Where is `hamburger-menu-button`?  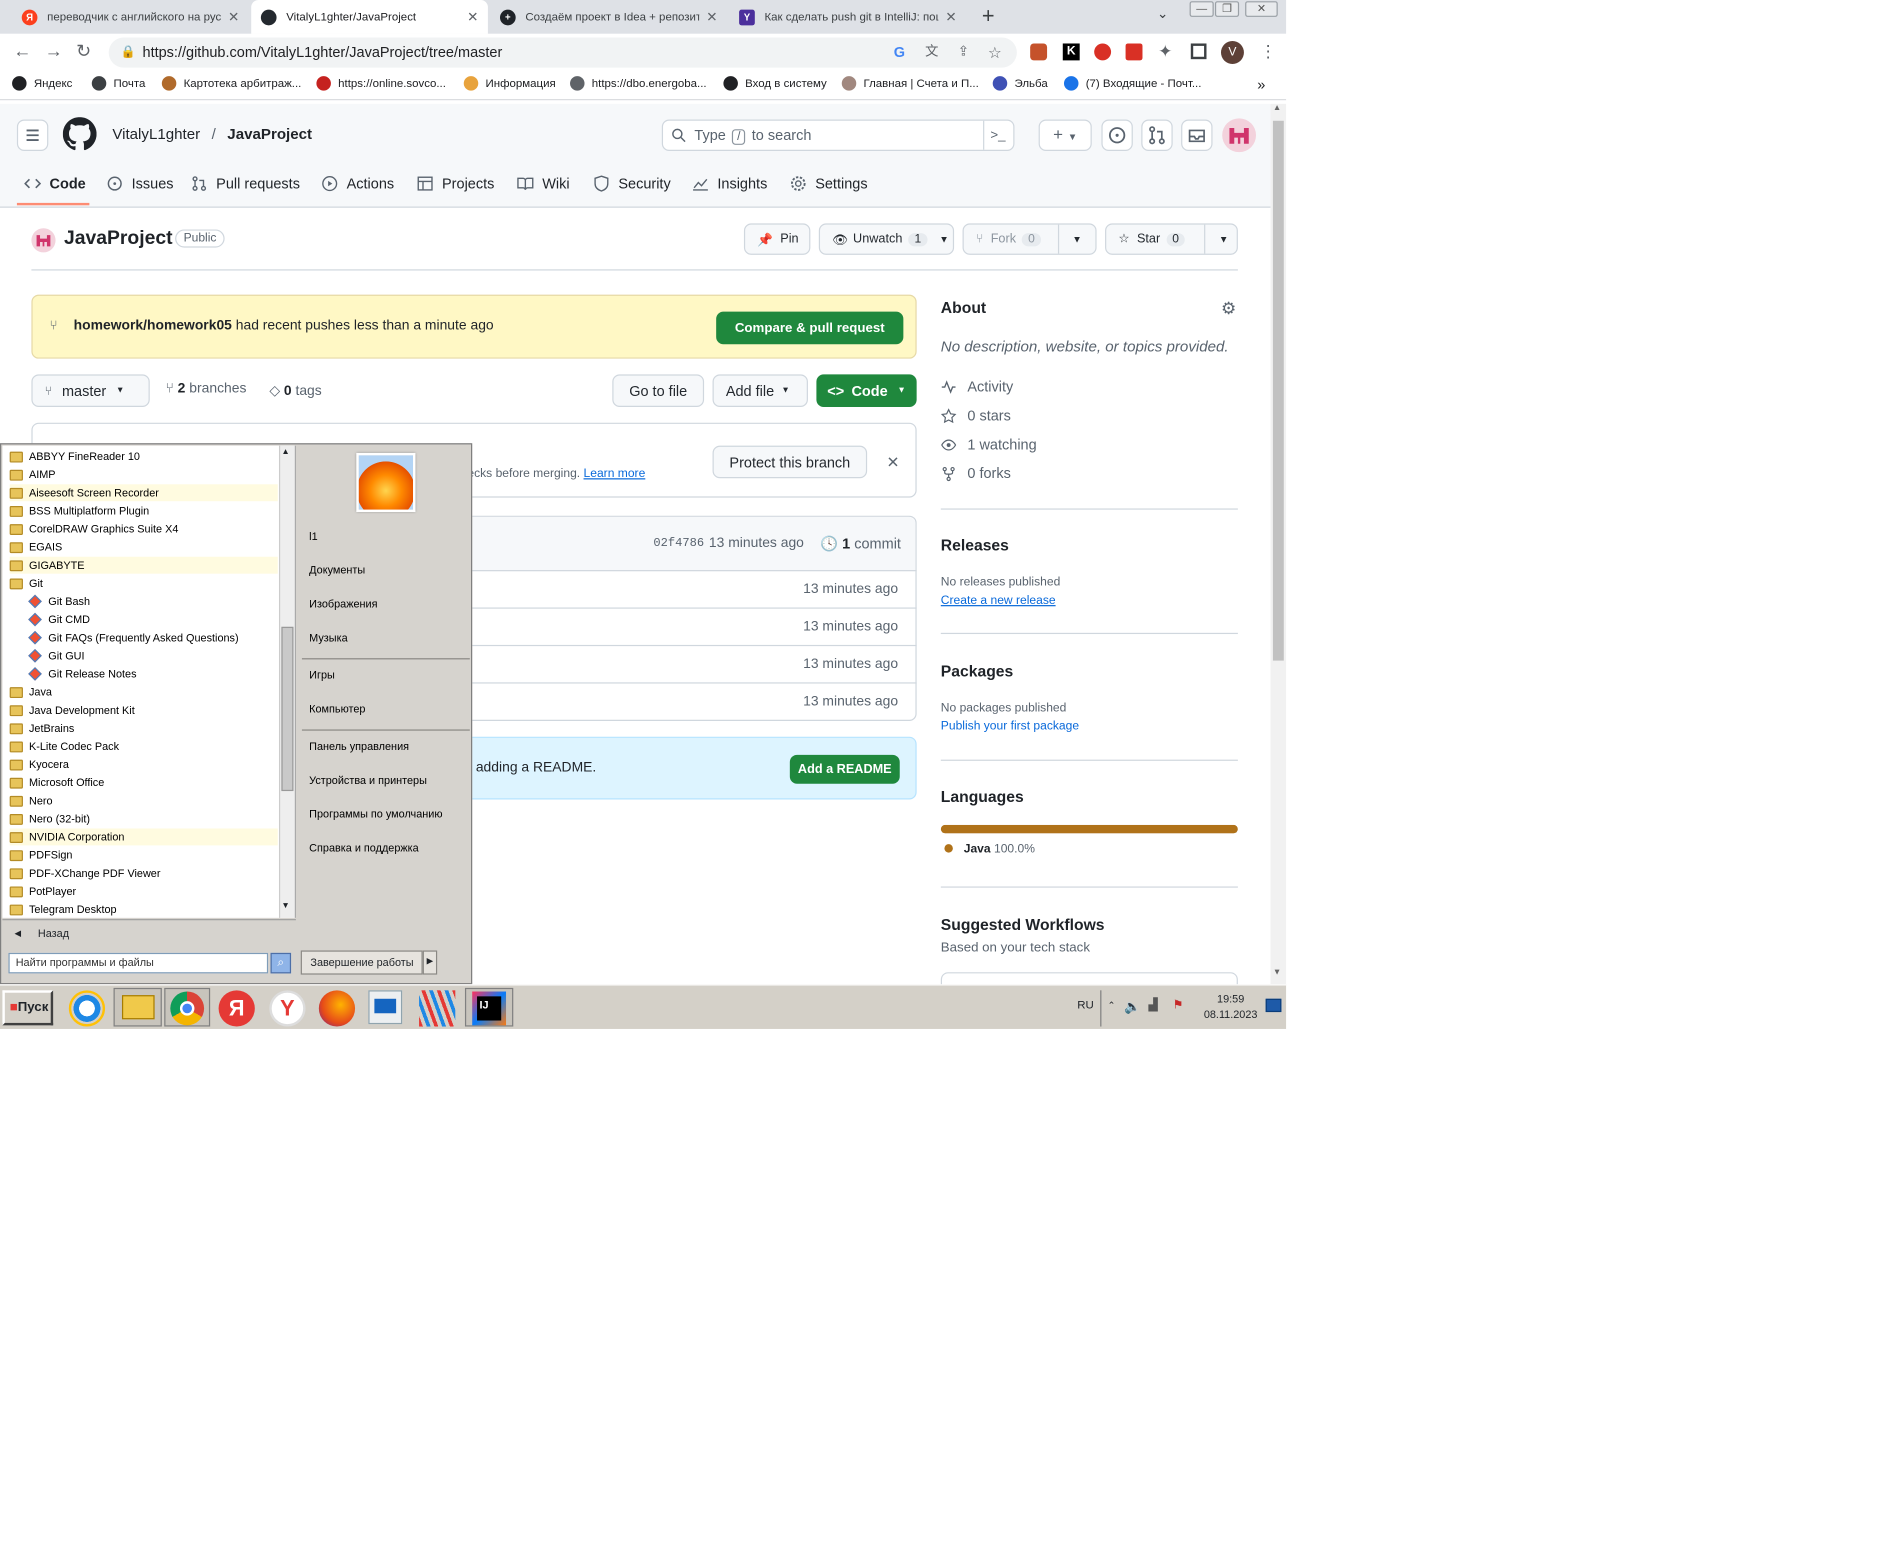 hamburger-menu-button is located at coordinates (32, 135).